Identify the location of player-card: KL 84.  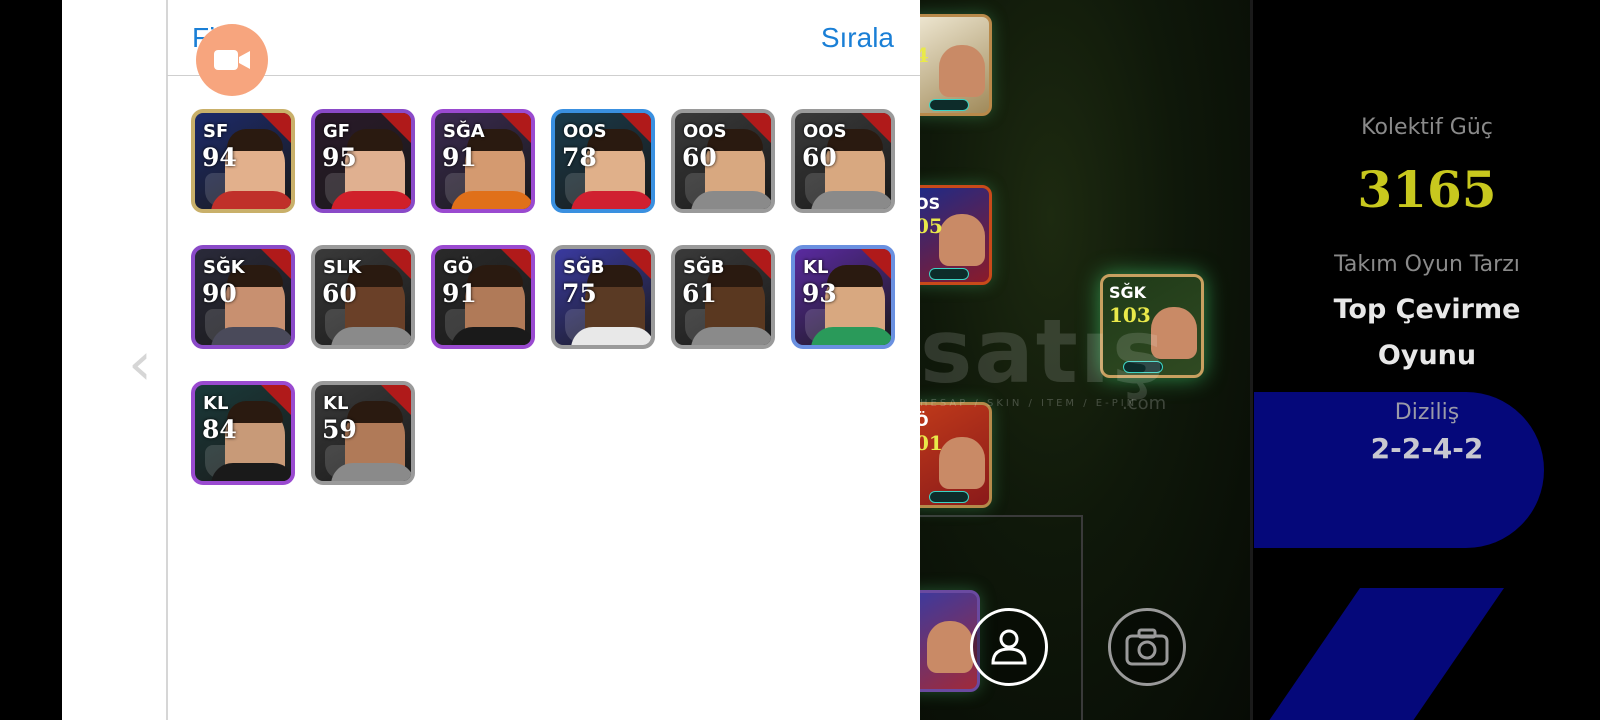
(243, 433).